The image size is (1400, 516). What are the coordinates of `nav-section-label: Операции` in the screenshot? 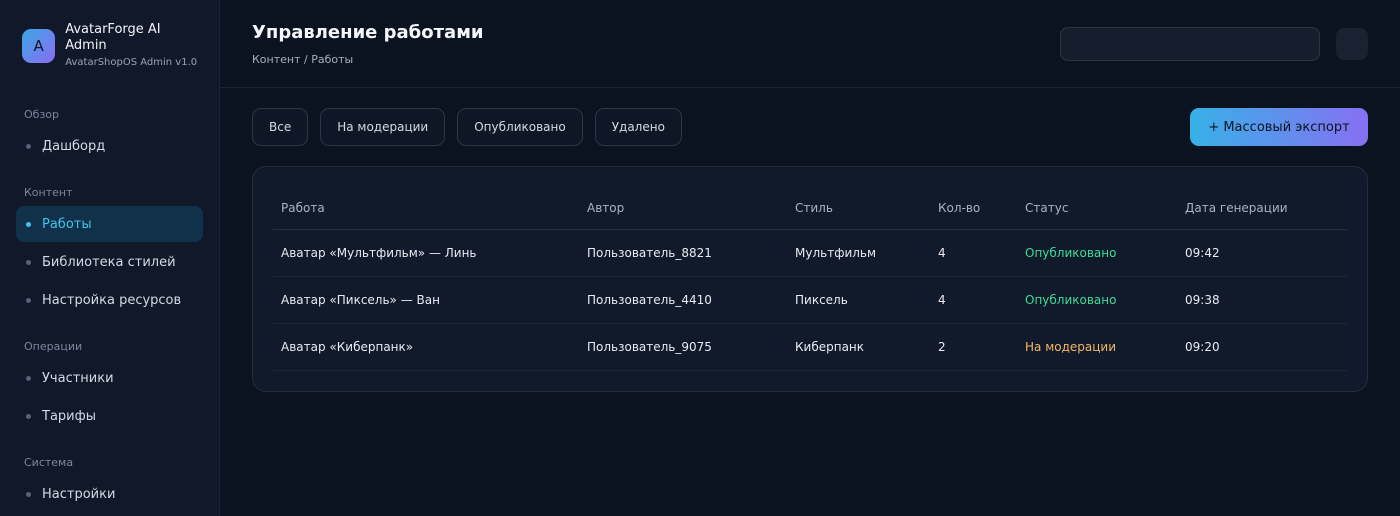 It's located at (53, 346).